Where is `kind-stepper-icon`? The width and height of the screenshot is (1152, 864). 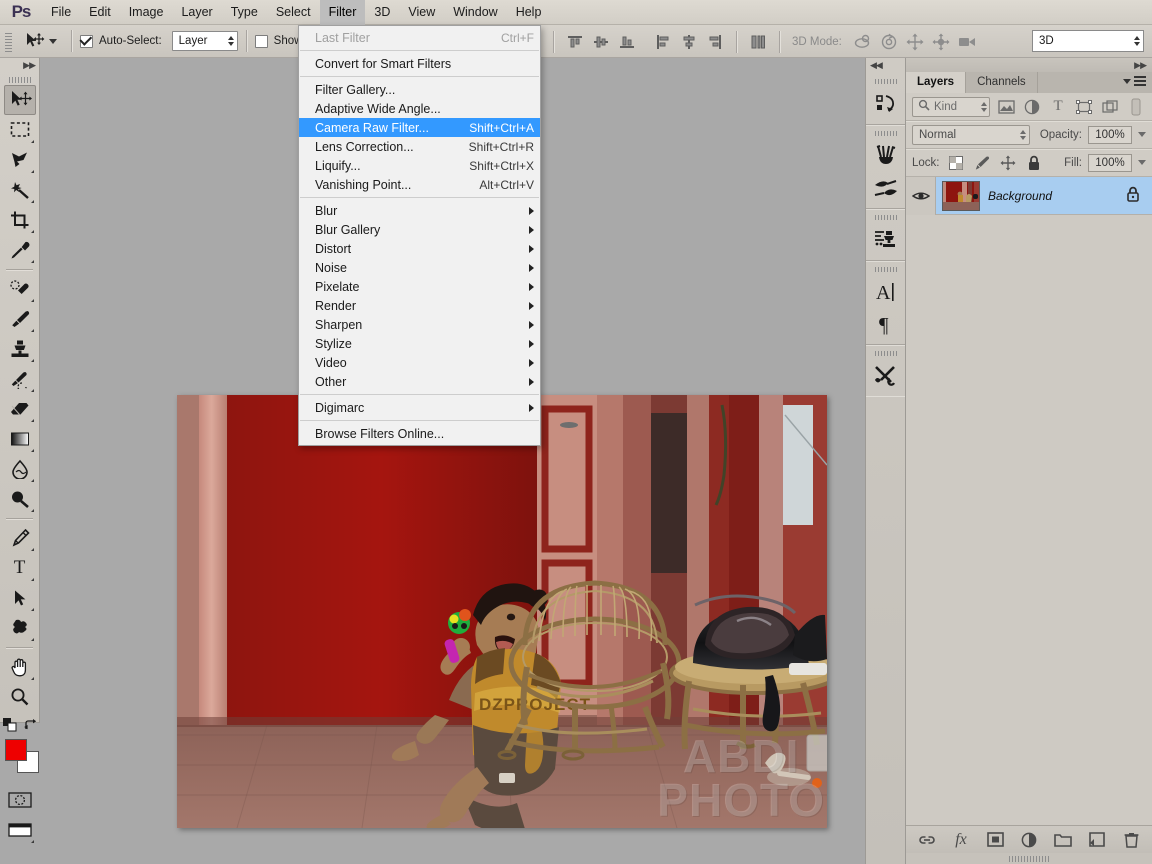
kind-stepper-icon is located at coordinates (984, 106).